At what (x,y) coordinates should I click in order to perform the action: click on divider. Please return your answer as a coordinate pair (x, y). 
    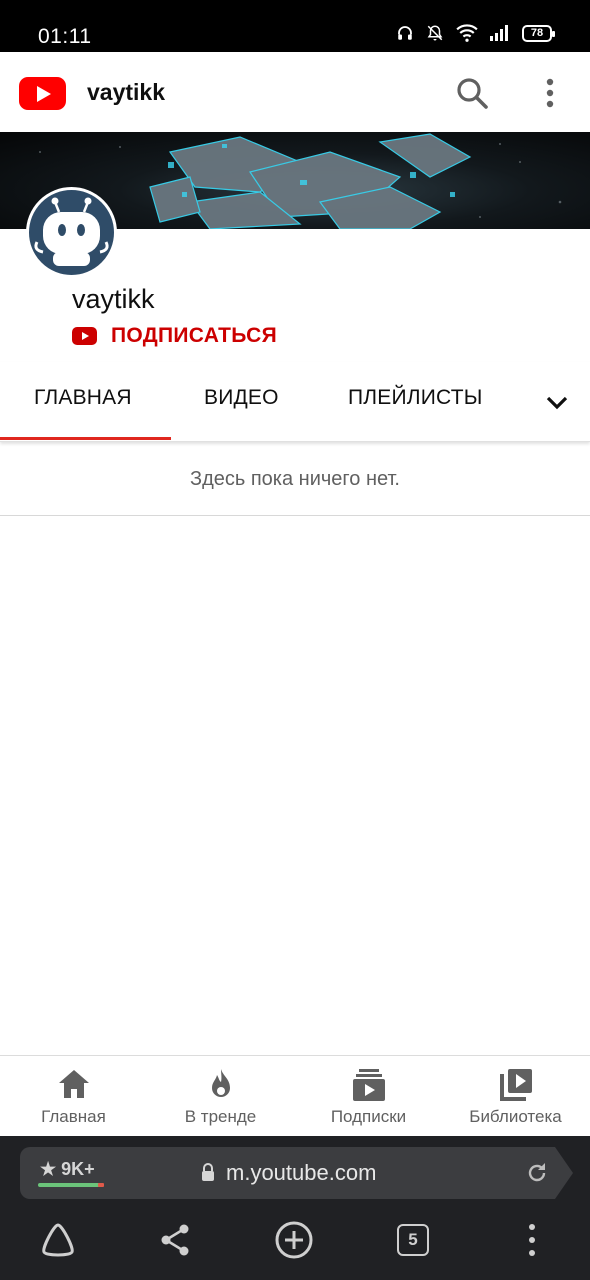
    Looking at the image, I should click on (295, 515).